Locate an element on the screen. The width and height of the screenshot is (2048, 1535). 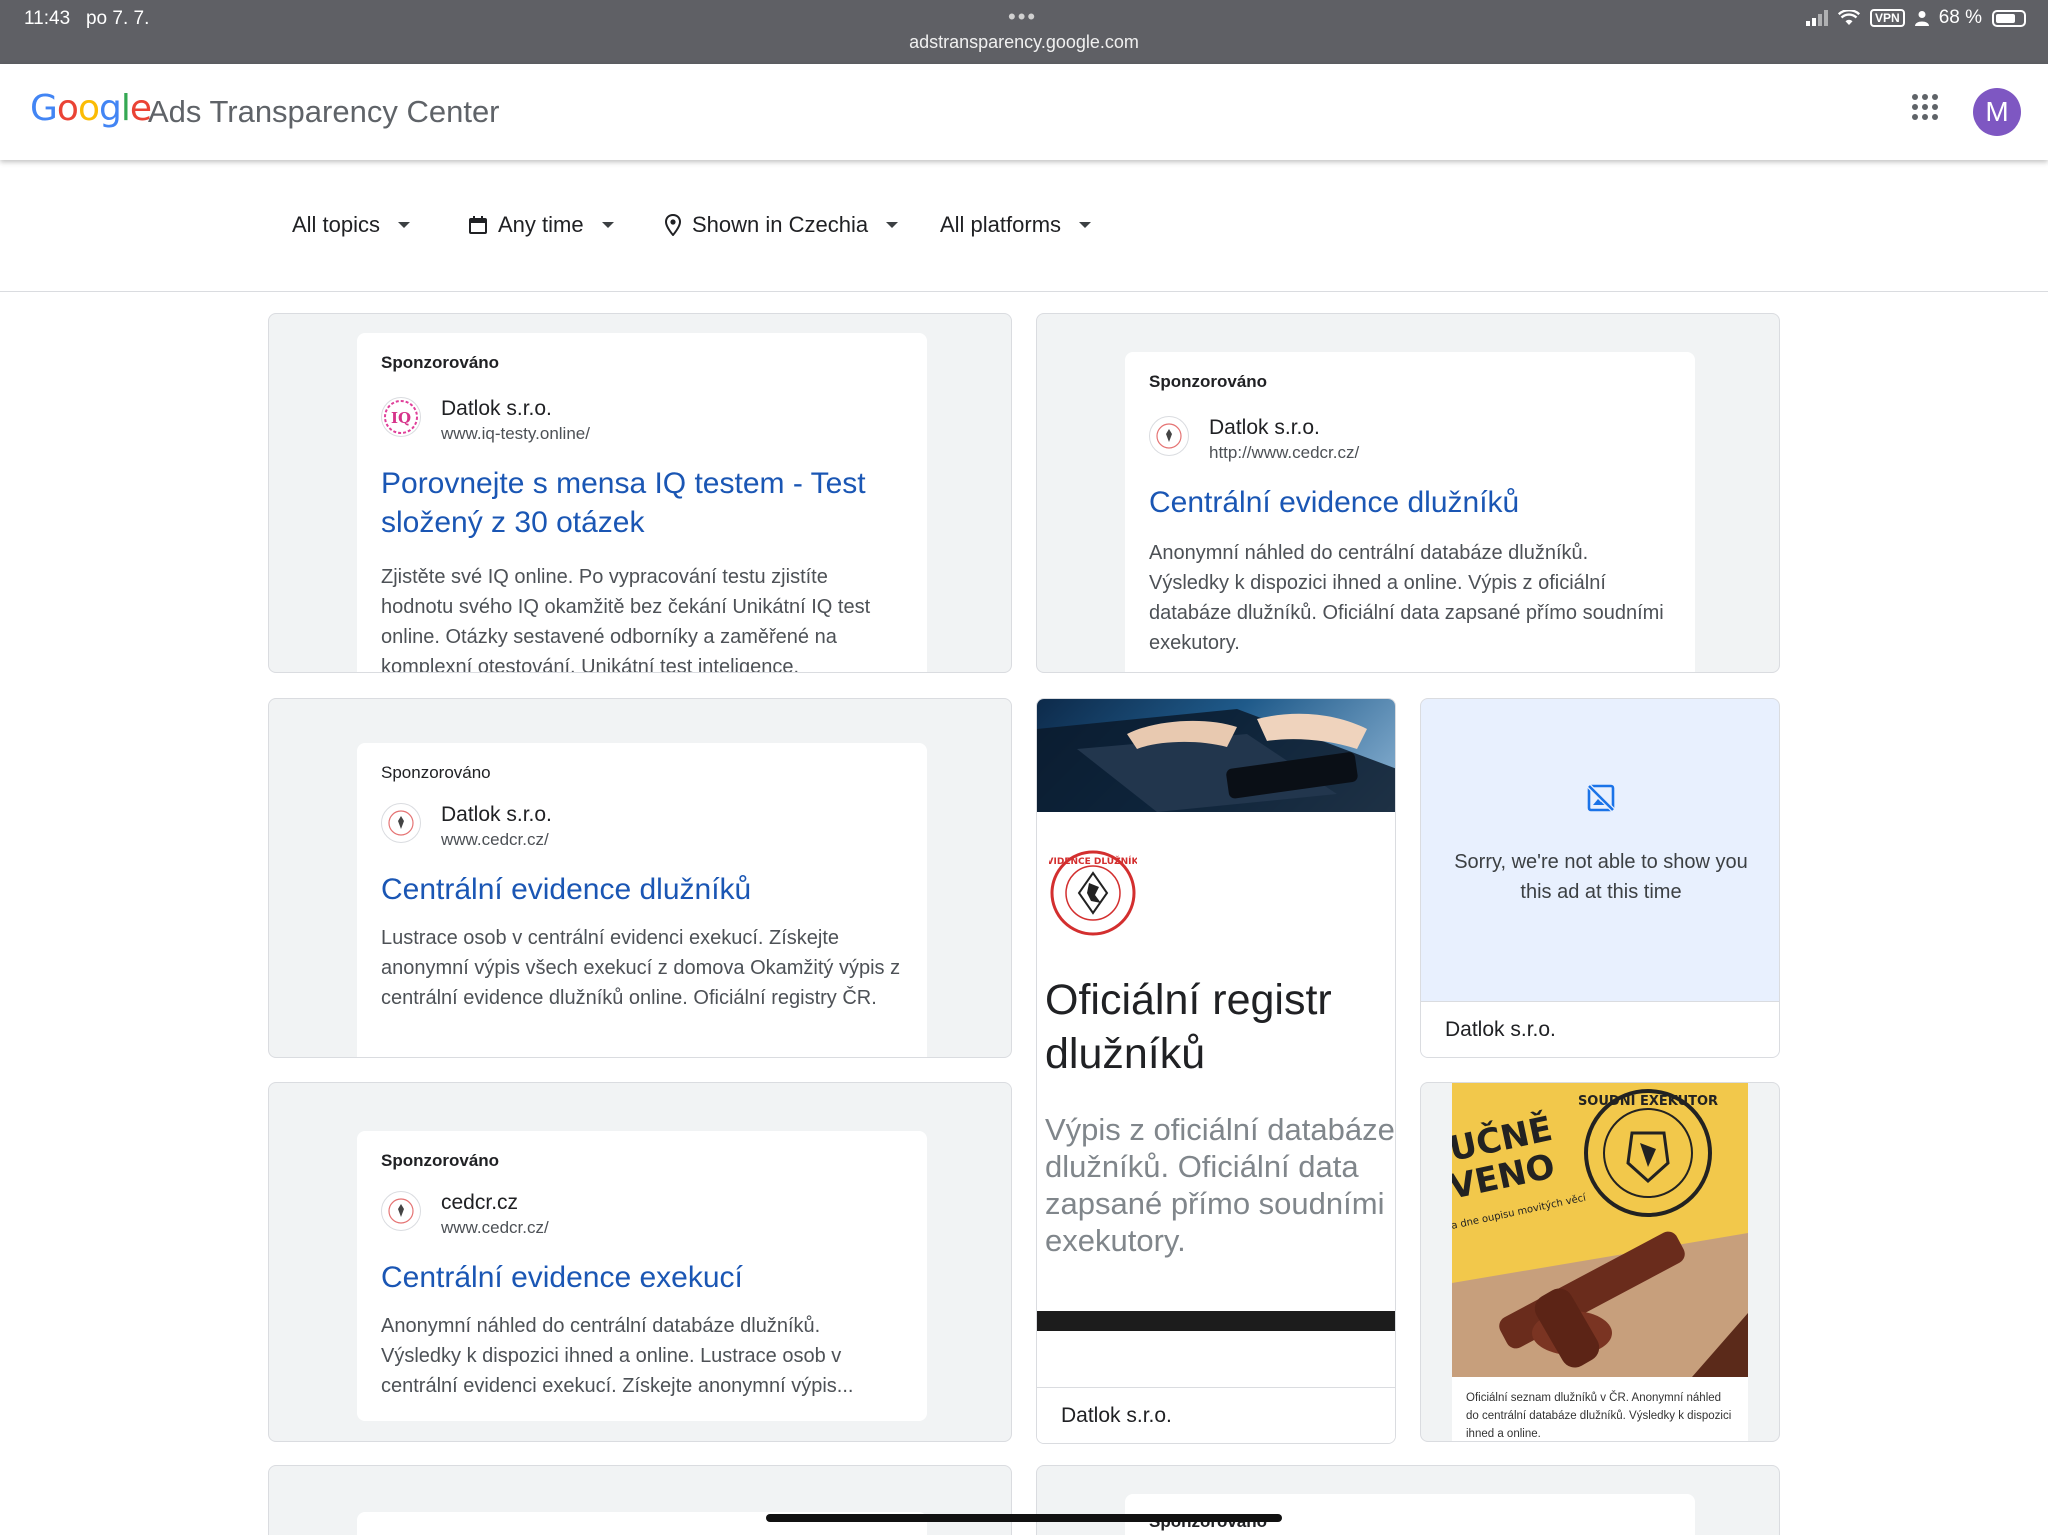
evidence-dluzniku-seal-icon: EVIDENCE DLUŽNÍKŮ is located at coordinates (1093, 893).